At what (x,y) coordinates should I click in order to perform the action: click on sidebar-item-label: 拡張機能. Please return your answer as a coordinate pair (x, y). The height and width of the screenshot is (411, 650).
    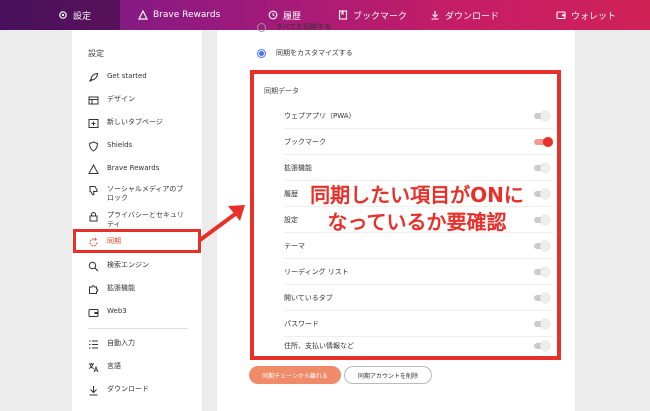
    Looking at the image, I should click on (121, 288).